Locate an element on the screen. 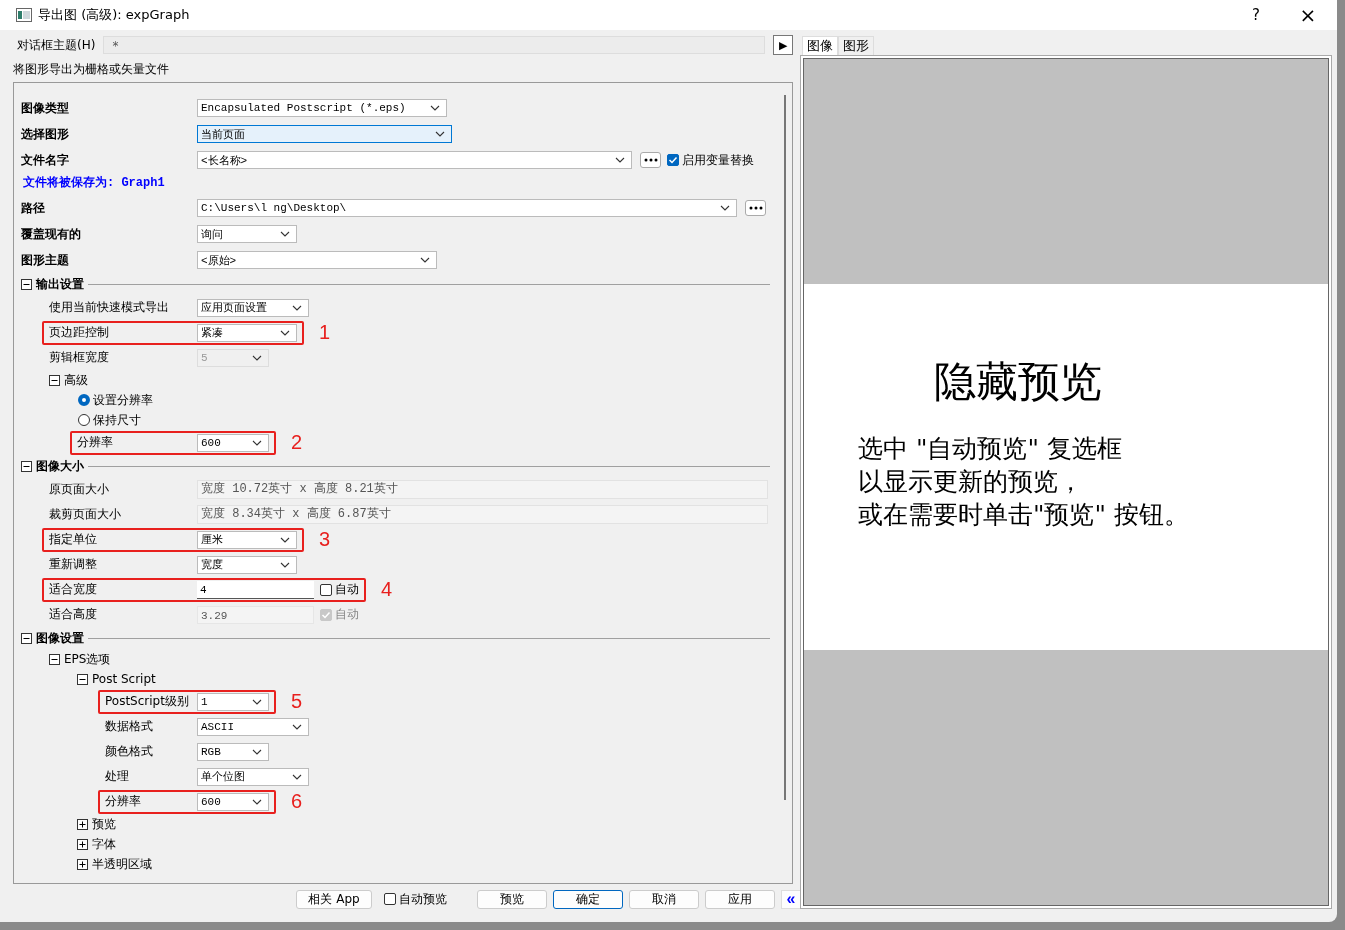  field-label: 使用当前快速模式导出 is located at coordinates (109, 307).